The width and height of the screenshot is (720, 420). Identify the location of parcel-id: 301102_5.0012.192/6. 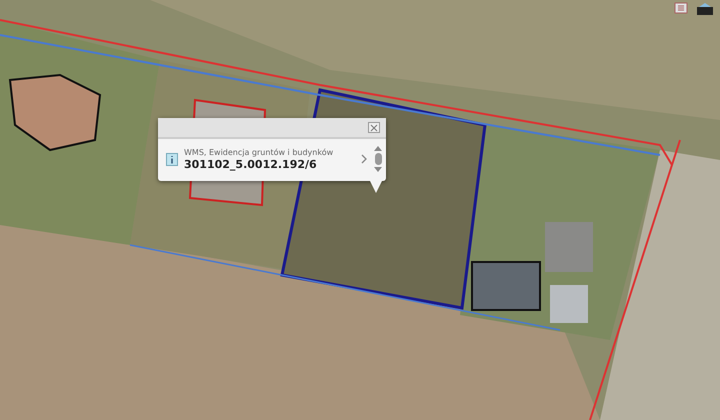
(251, 164).